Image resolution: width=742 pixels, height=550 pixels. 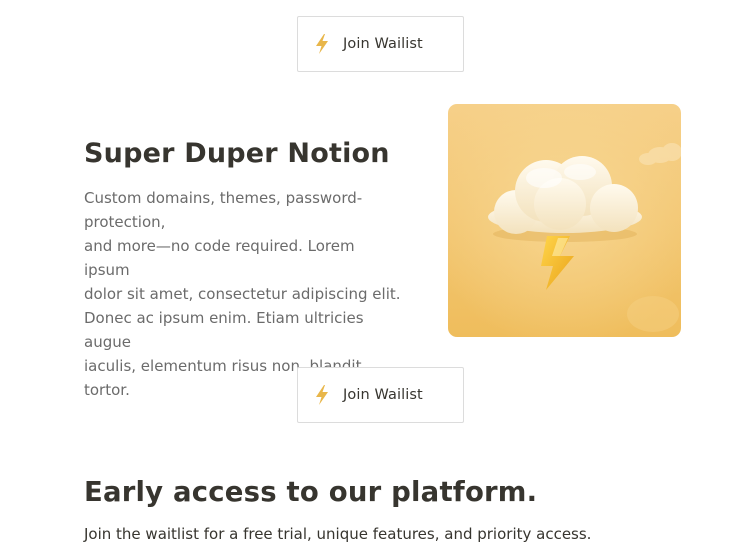 I want to click on early-access-heading: Early access to our platform., so click(x=311, y=492).